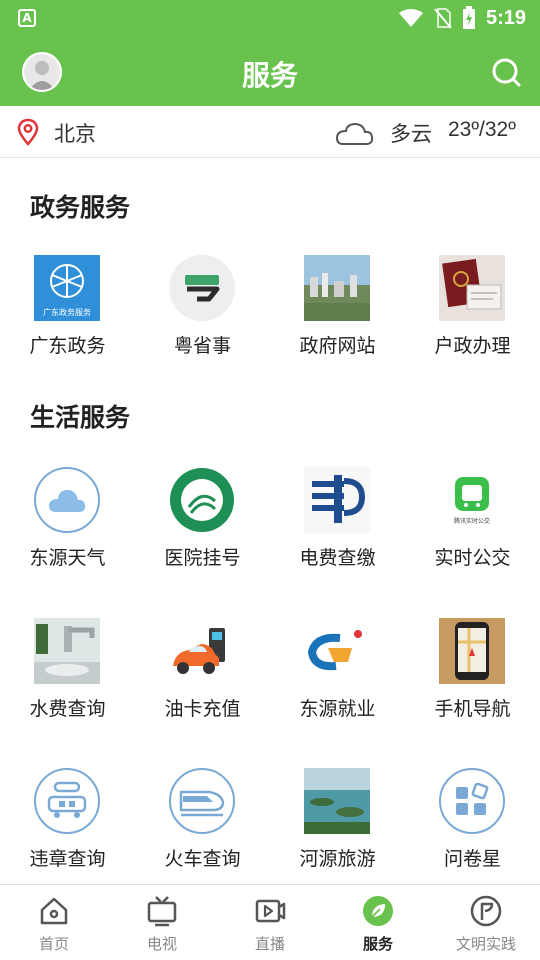  What do you see at coordinates (67, 709) in the screenshot?
I see `service-label: 水费查询` at bounding box center [67, 709].